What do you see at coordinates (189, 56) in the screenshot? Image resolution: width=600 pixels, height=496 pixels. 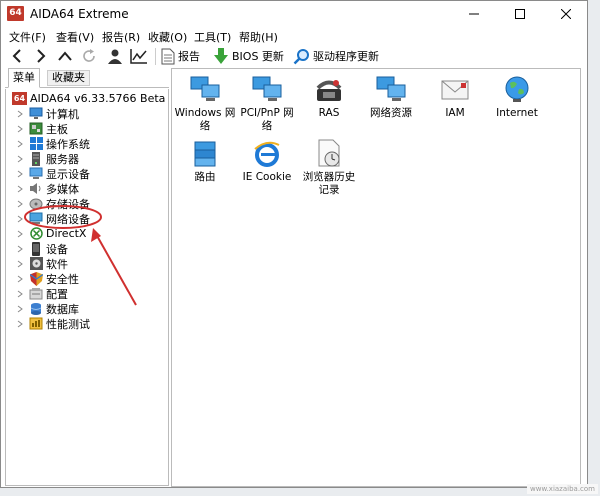 I see `report-label: 报告` at bounding box center [189, 56].